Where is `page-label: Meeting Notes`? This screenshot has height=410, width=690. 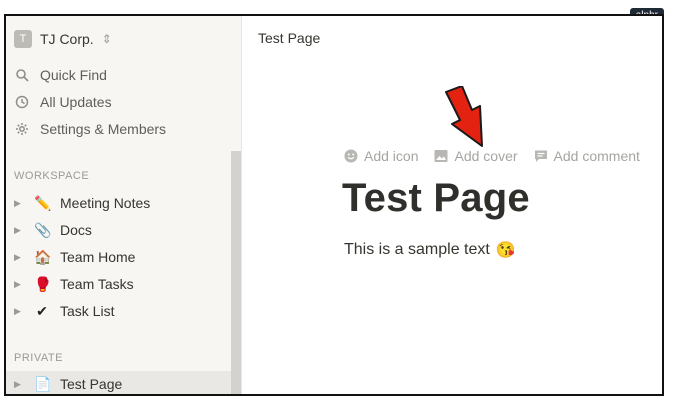
page-label: Meeting Notes is located at coordinates (105, 203).